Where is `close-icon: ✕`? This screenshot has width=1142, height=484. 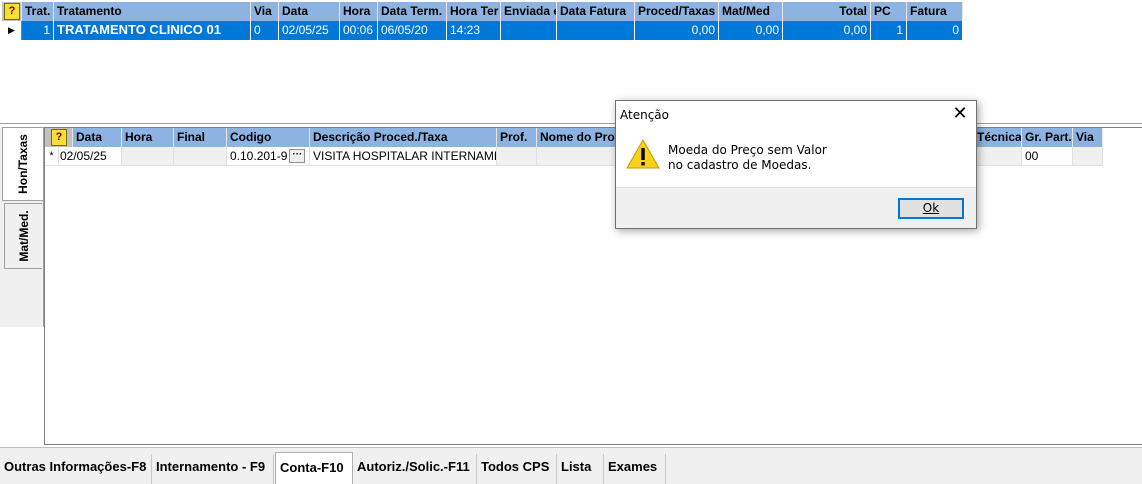
close-icon: ✕ is located at coordinates (960, 114).